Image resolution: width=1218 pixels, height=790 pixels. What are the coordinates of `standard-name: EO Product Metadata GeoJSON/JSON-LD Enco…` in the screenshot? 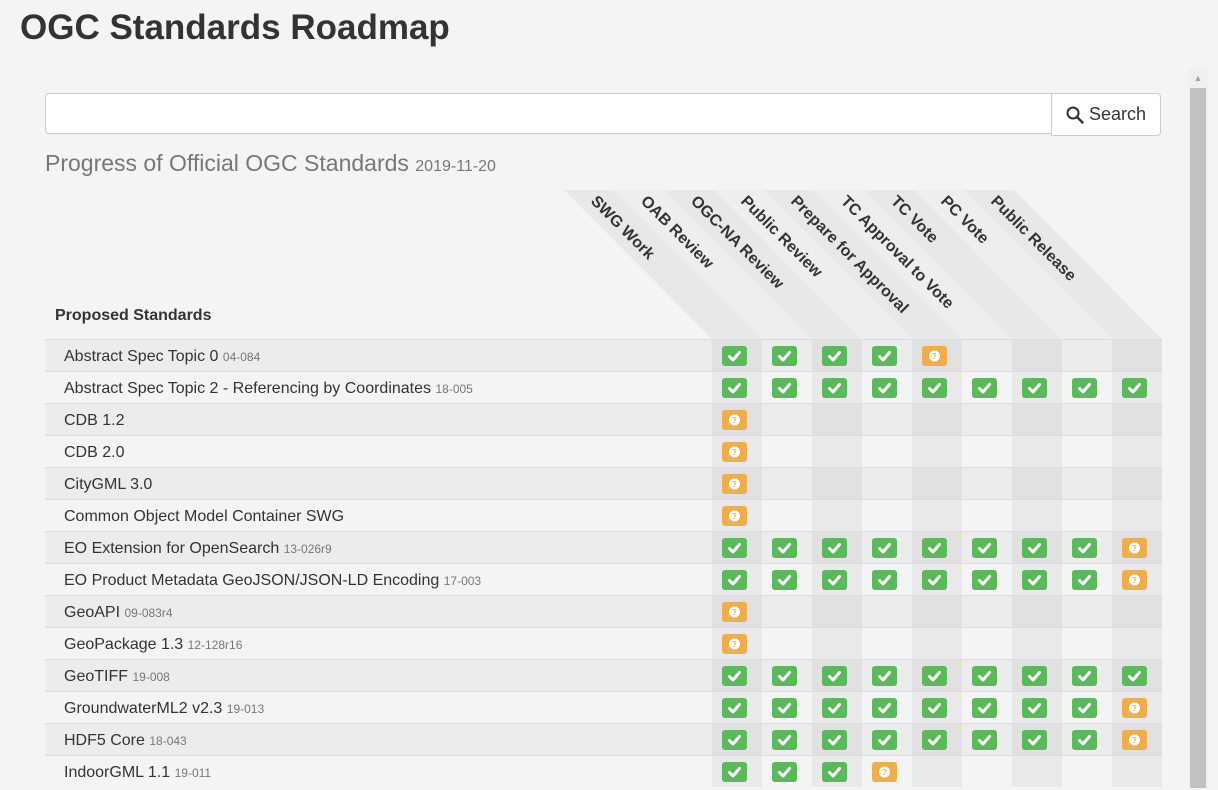 It's located at (251, 580).